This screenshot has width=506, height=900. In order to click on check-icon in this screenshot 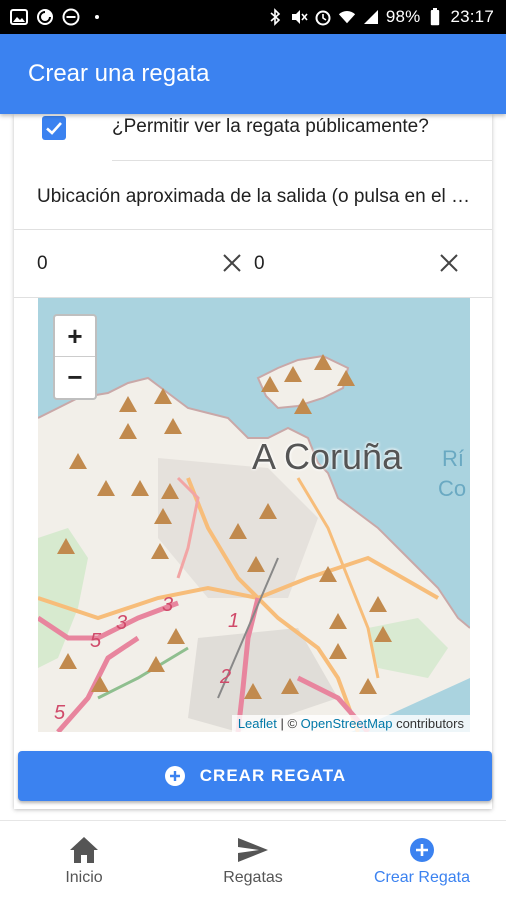, I will do `click(54, 128)`.